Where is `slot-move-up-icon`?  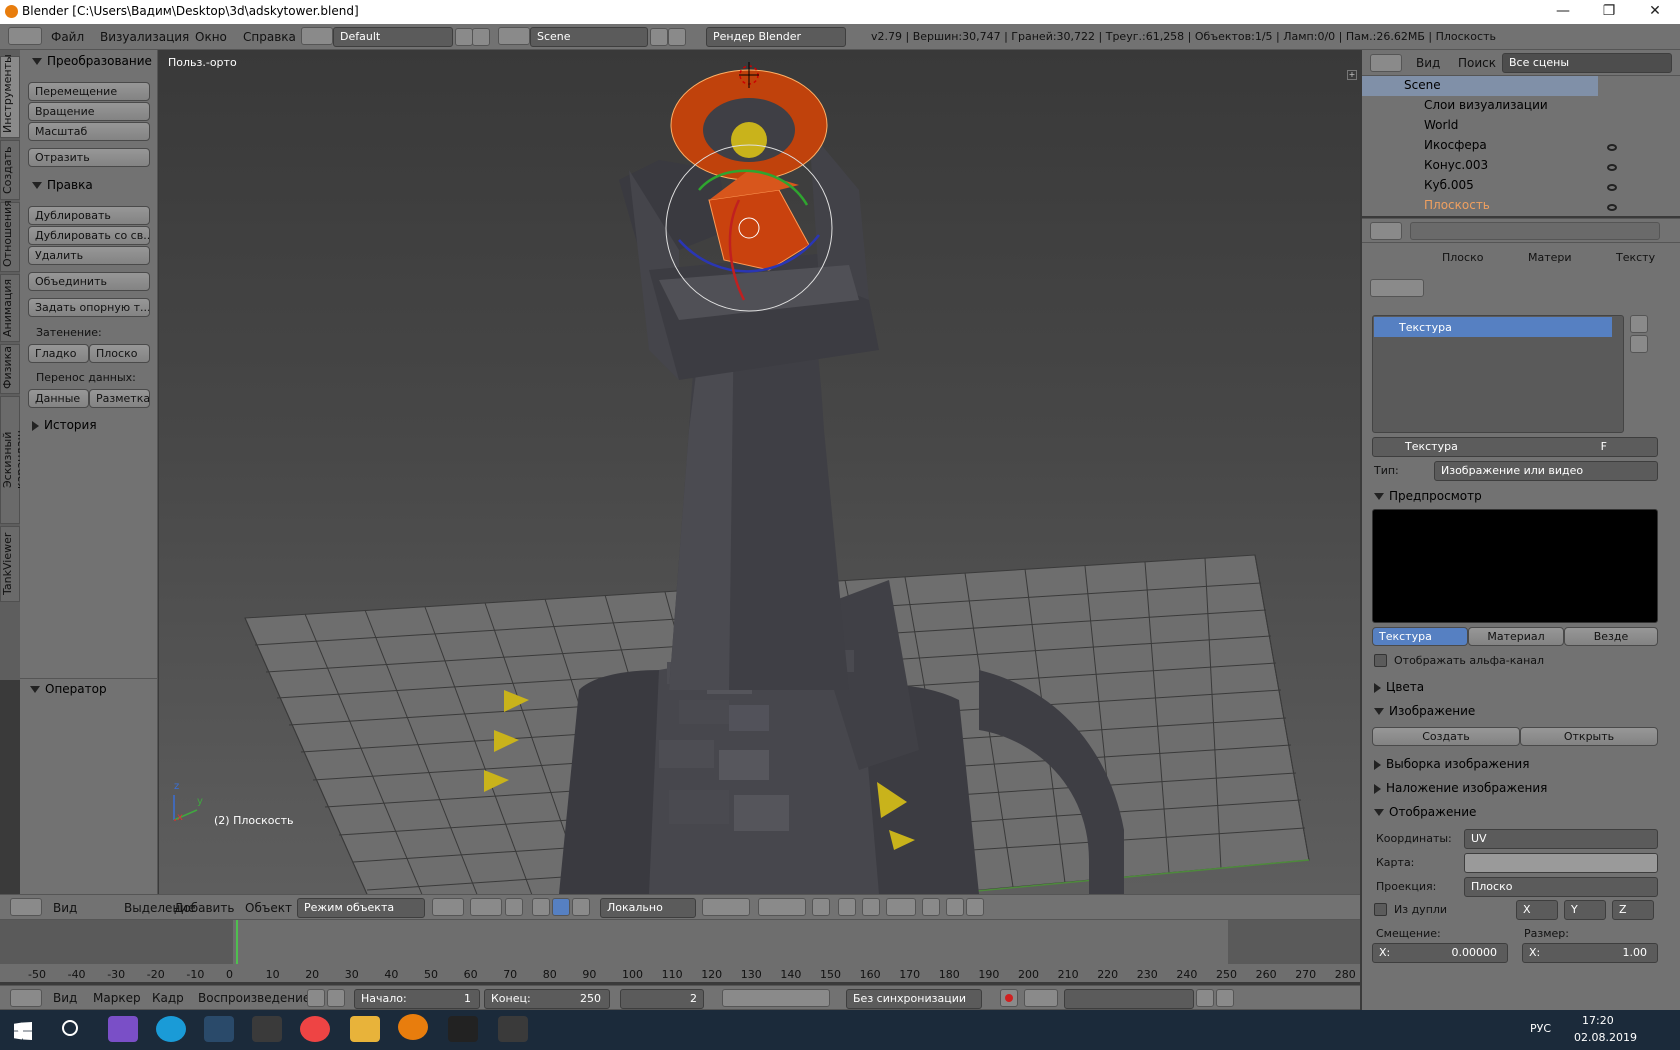 slot-move-up-icon is located at coordinates (1639, 324).